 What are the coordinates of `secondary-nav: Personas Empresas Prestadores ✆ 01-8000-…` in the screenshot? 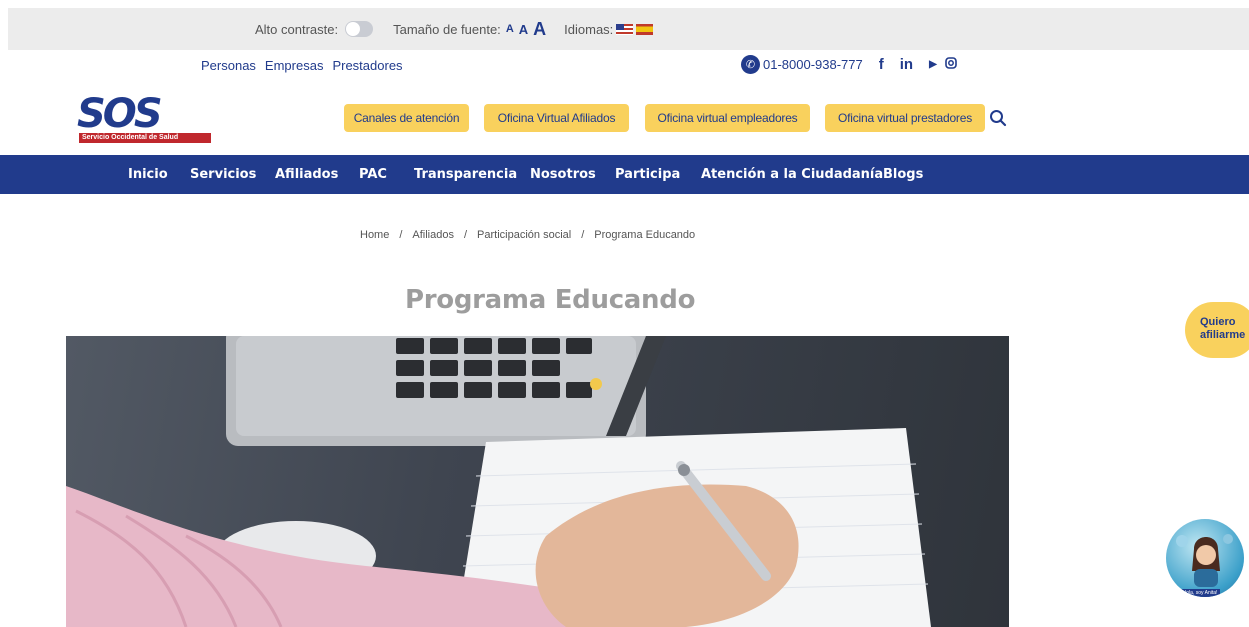 It's located at (624, 66).